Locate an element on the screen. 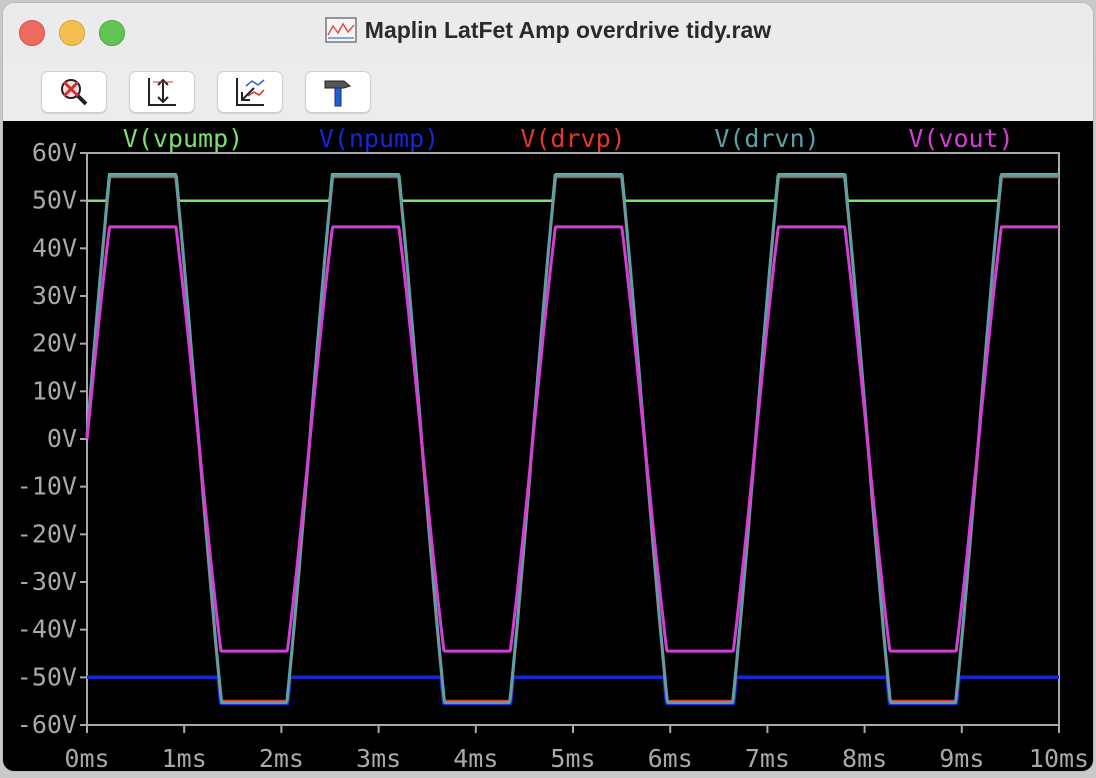 Image resolution: width=1096 pixels, height=778 pixels. vertical-scale-button is located at coordinates (162, 92).